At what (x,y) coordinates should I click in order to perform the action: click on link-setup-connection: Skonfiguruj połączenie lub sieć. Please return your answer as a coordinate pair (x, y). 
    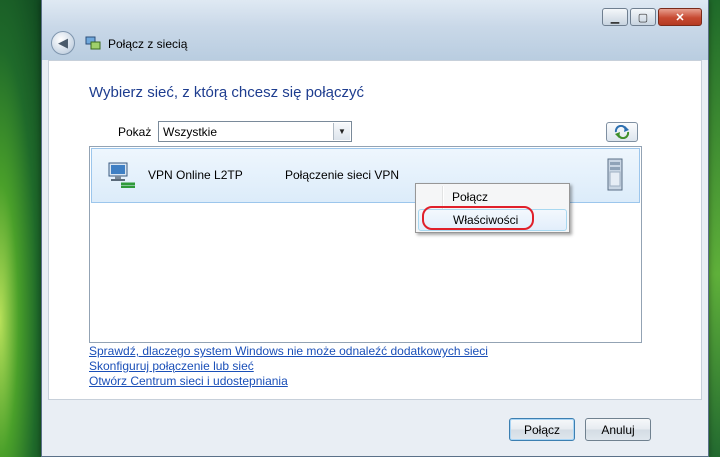
    Looking at the image, I should click on (288, 366).